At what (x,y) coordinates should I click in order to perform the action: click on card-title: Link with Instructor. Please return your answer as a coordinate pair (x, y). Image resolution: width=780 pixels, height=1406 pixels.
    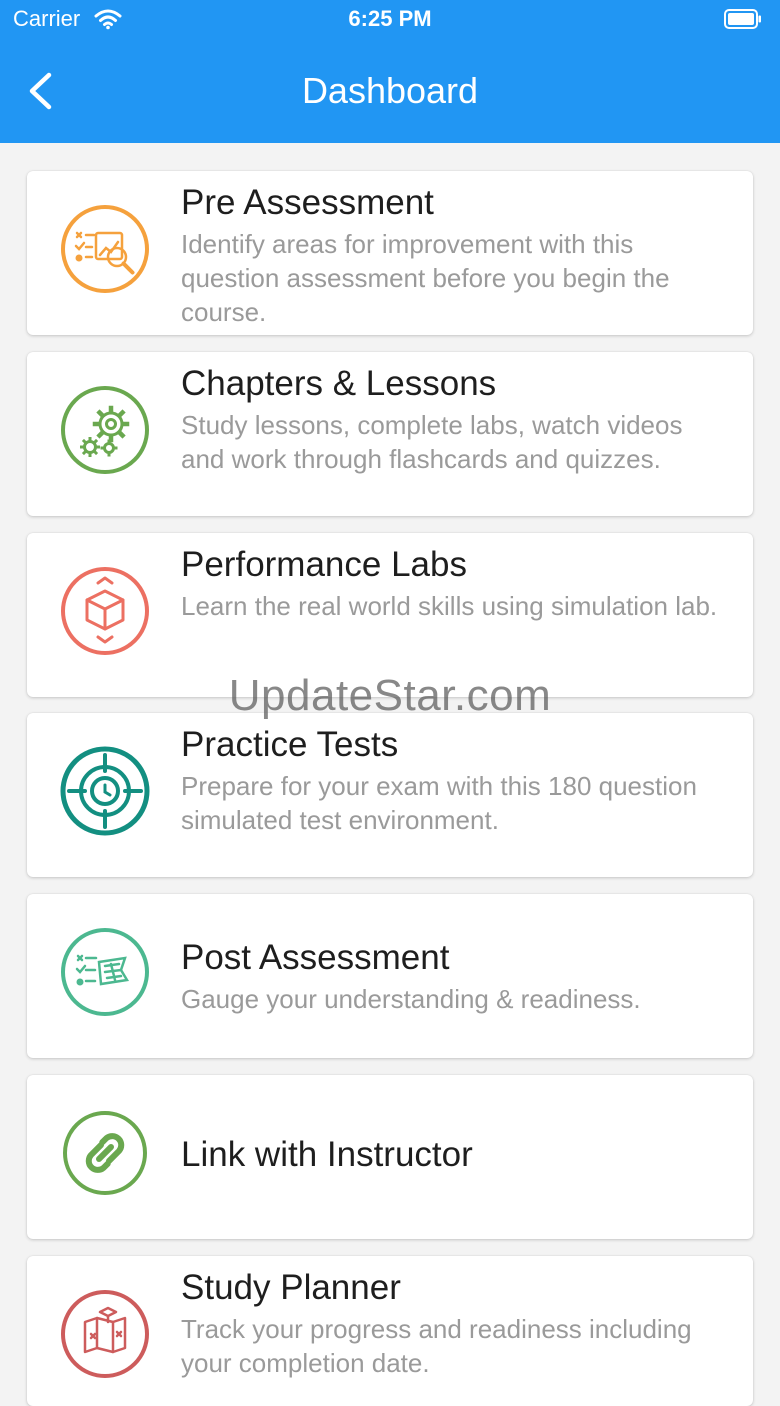
    Looking at the image, I should click on (327, 1154).